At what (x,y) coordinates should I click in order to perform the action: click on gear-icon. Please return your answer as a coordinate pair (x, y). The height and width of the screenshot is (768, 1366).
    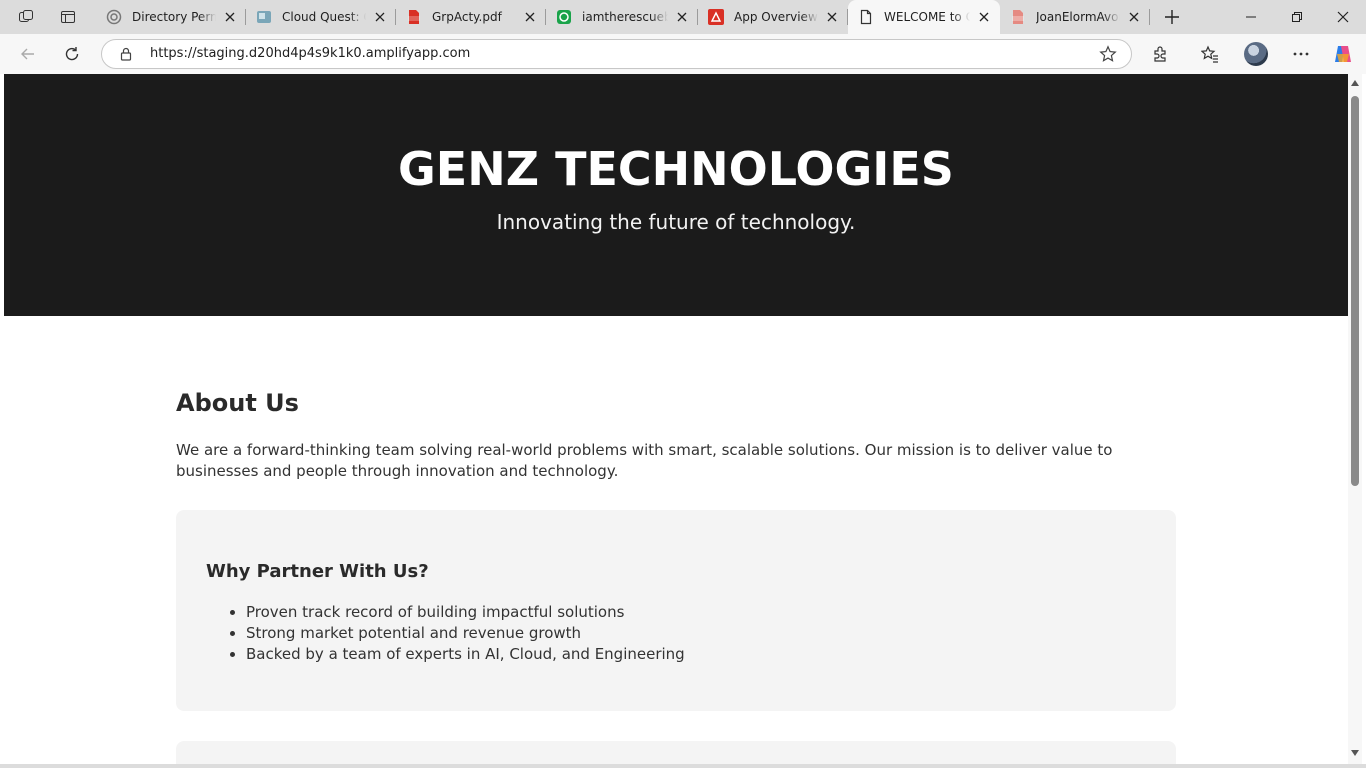
    Looking at the image, I should click on (114, 17).